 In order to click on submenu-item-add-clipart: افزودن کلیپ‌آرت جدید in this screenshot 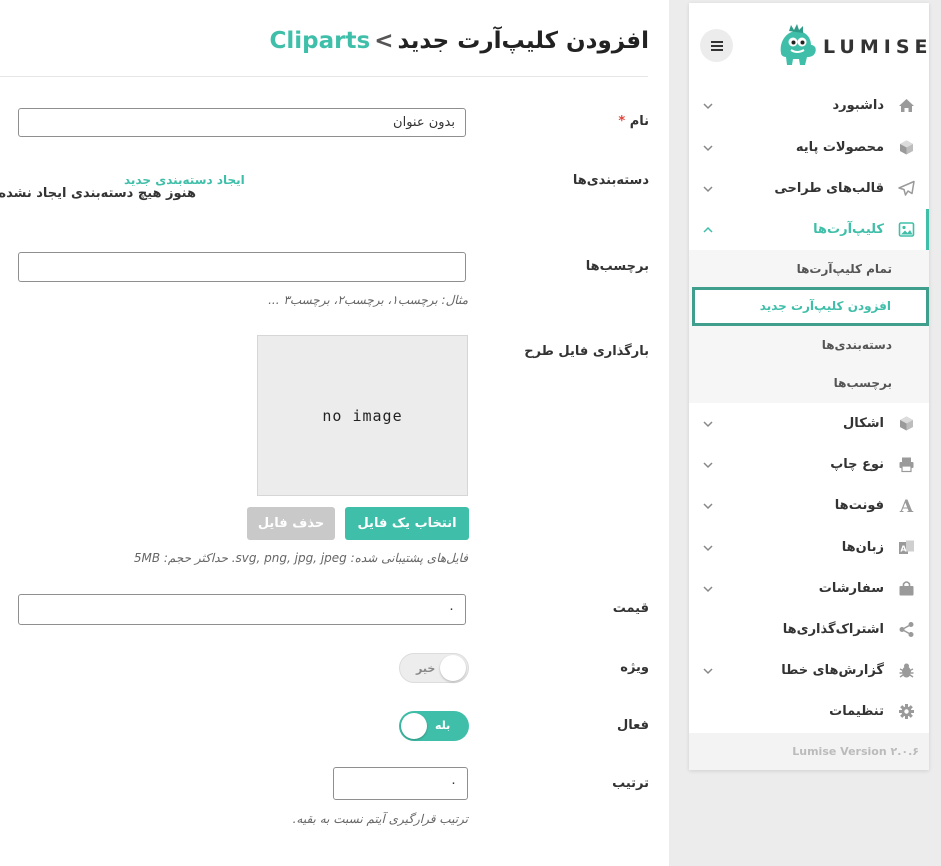, I will do `click(810, 306)`.